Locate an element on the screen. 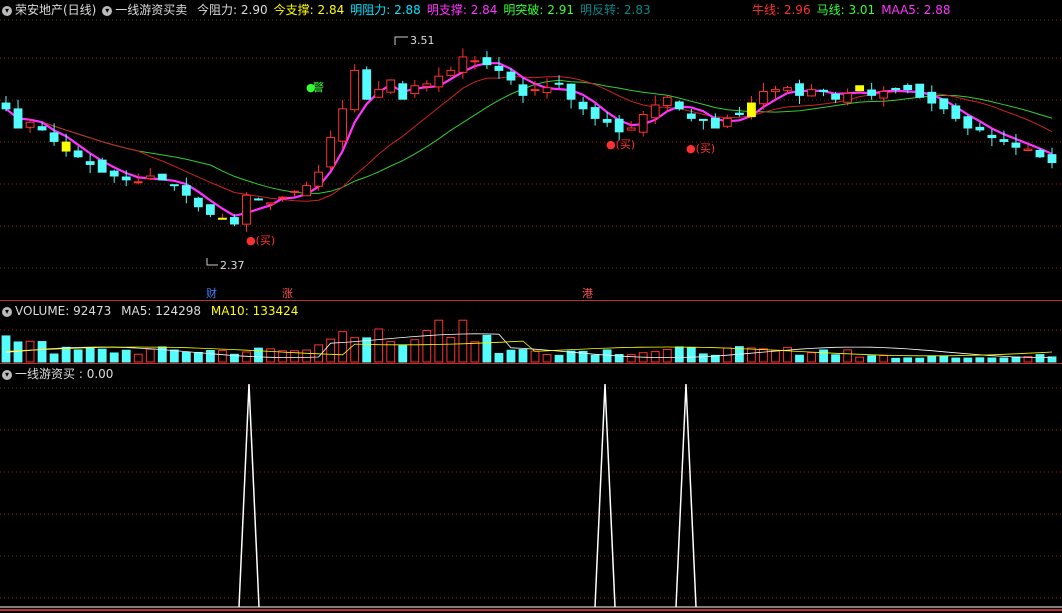 This screenshot has height=613, width=1062. event-marker-gang: 港 is located at coordinates (587, 293).